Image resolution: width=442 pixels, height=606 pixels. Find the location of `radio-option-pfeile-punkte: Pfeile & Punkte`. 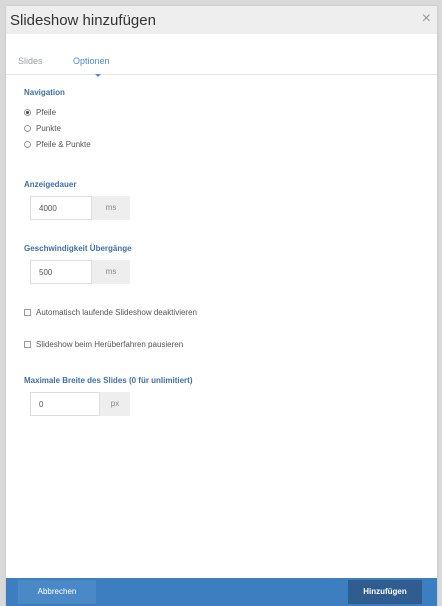

radio-option-pfeile-punkte: Pfeile & Punkte is located at coordinates (57, 144).